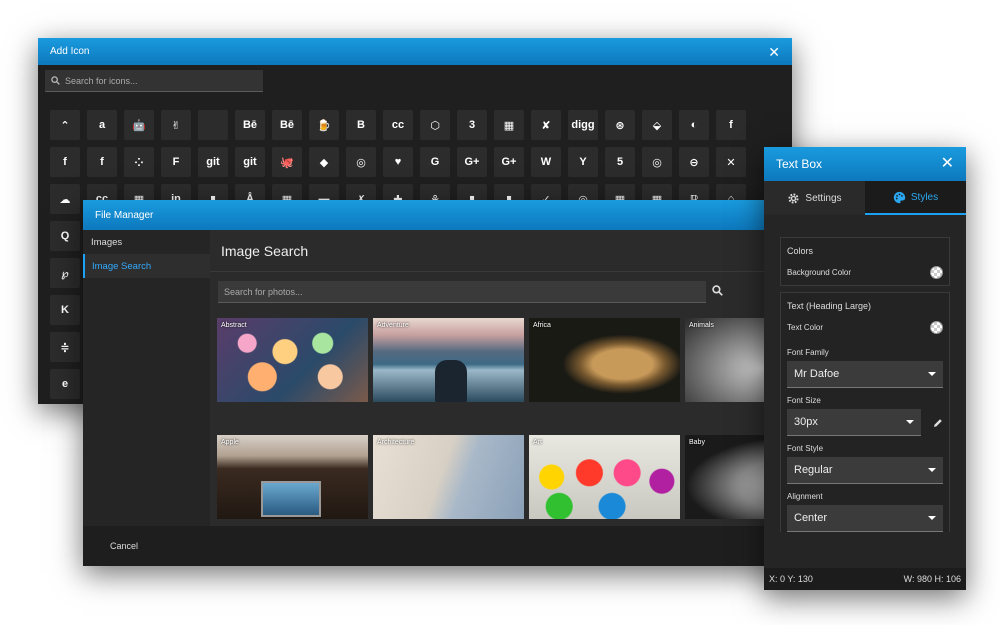 Image resolution: width=1000 pixels, height=625 pixels. I want to click on icon-tile: Q, so click(65, 236).